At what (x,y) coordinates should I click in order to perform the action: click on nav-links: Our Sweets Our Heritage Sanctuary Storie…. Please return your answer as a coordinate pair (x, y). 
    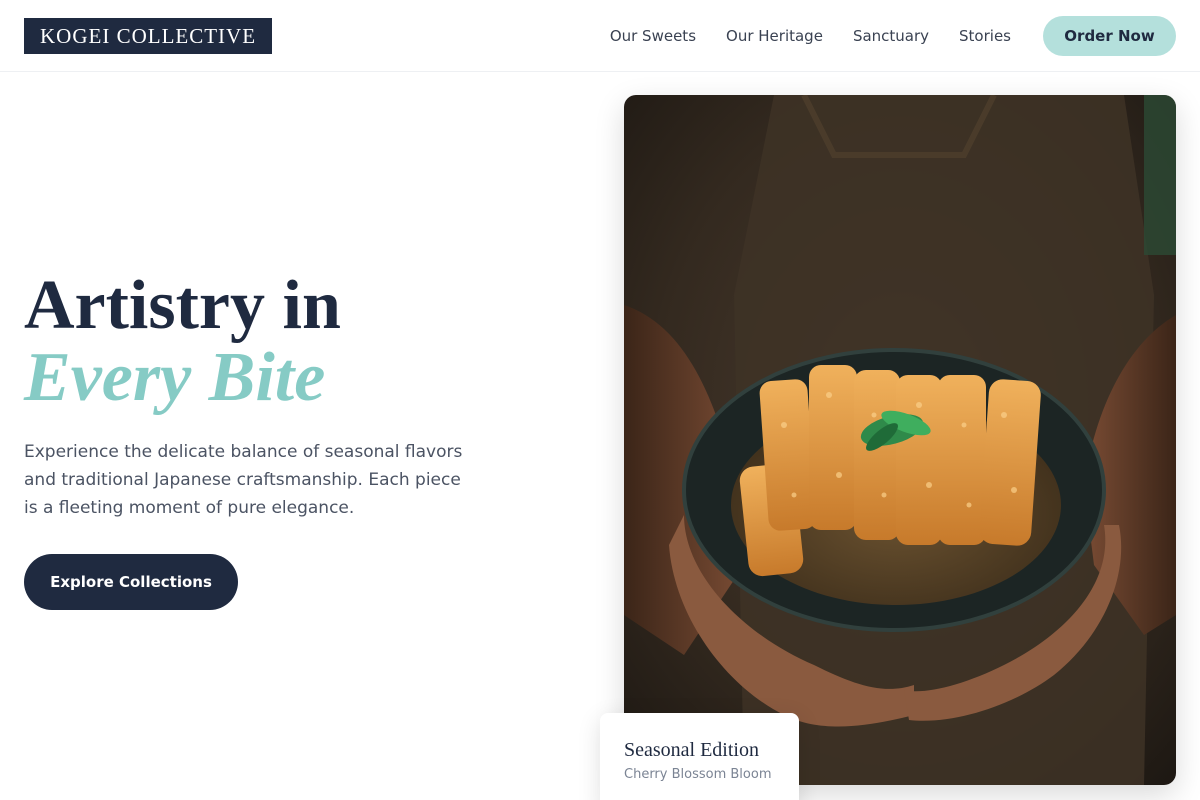
    Looking at the image, I should click on (795, 36).